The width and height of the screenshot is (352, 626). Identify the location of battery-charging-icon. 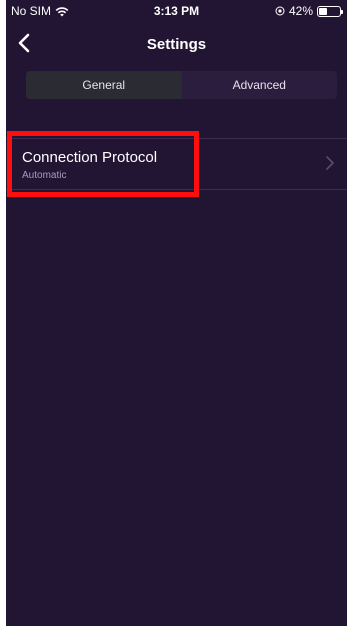
(330, 11).